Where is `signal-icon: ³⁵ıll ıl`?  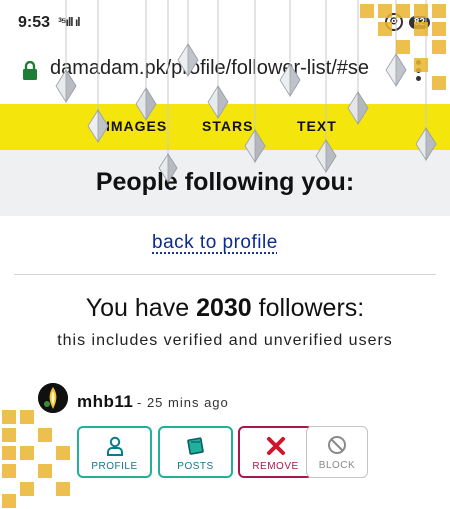 signal-icon: ³⁵ıll ıl is located at coordinates (69, 22).